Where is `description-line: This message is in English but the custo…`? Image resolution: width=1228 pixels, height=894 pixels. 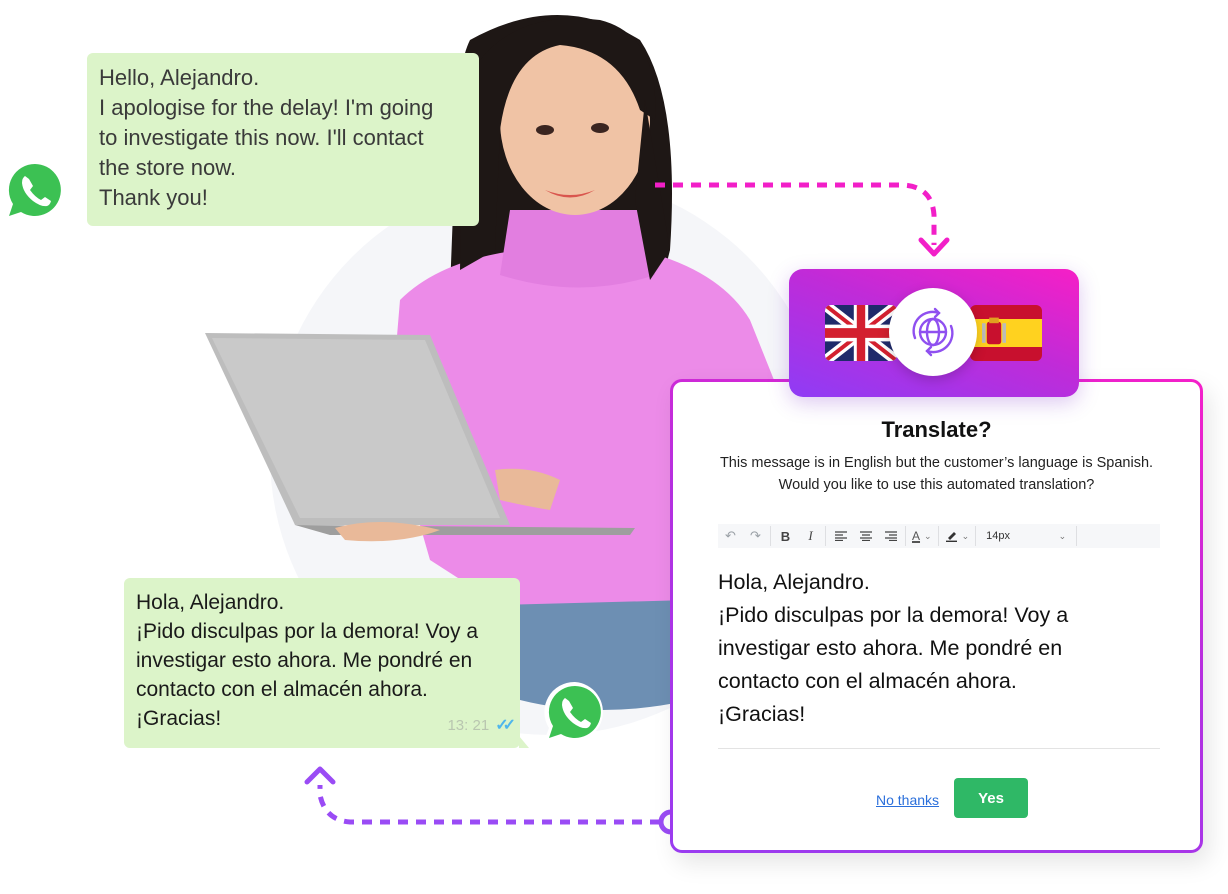 description-line: This message is in English but the custo… is located at coordinates (936, 463).